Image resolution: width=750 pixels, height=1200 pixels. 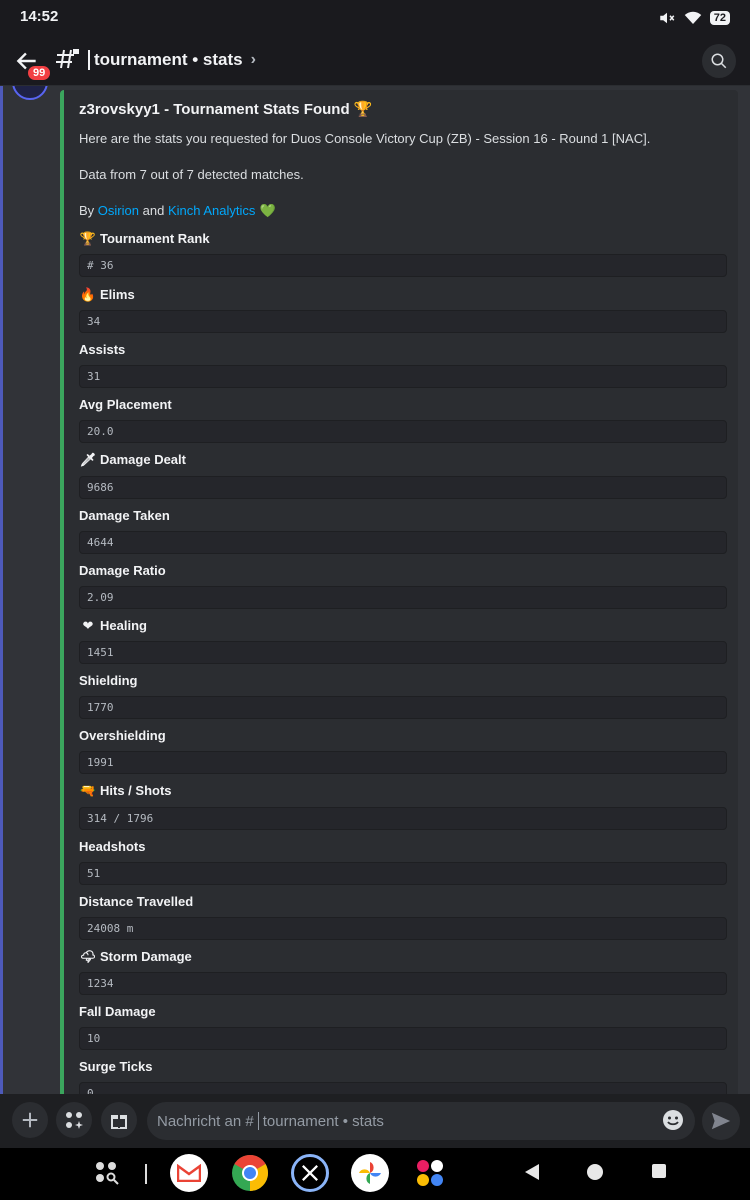 I want to click on placeholder-divider, so click(x=258, y=1121).